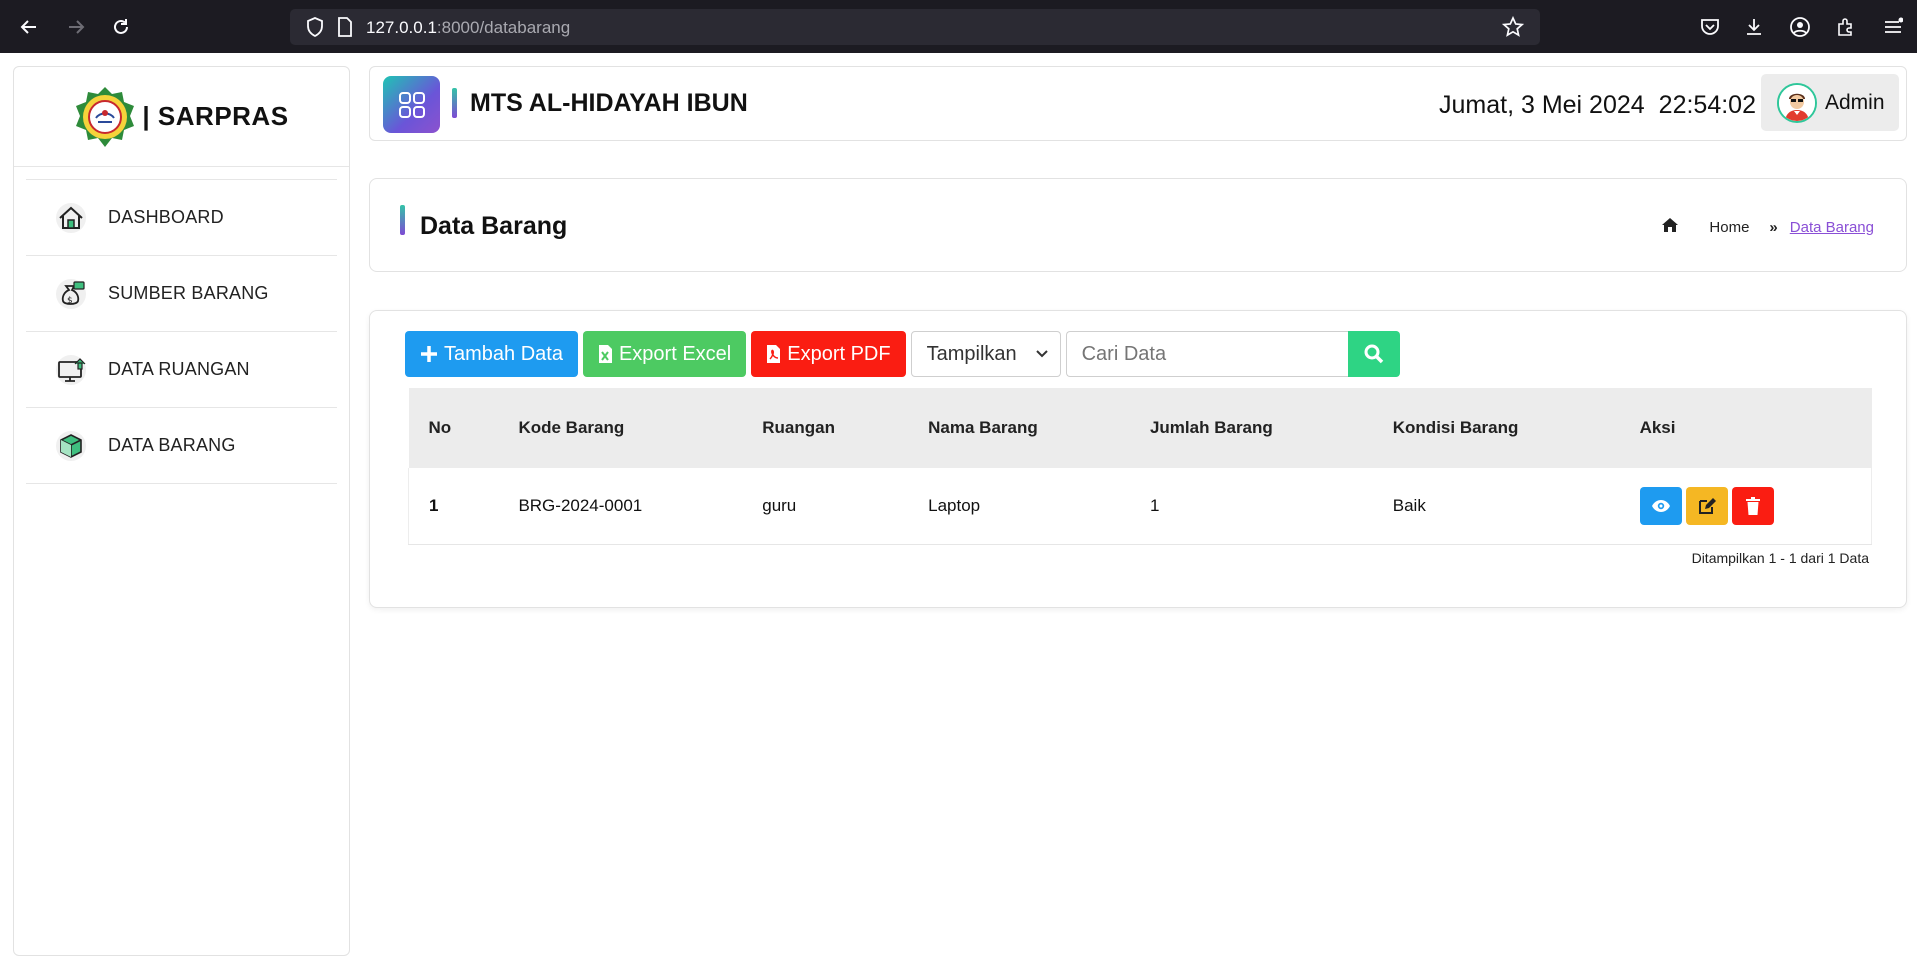 The height and width of the screenshot is (963, 1917). What do you see at coordinates (1800, 27) in the screenshot?
I see `account-icon` at bounding box center [1800, 27].